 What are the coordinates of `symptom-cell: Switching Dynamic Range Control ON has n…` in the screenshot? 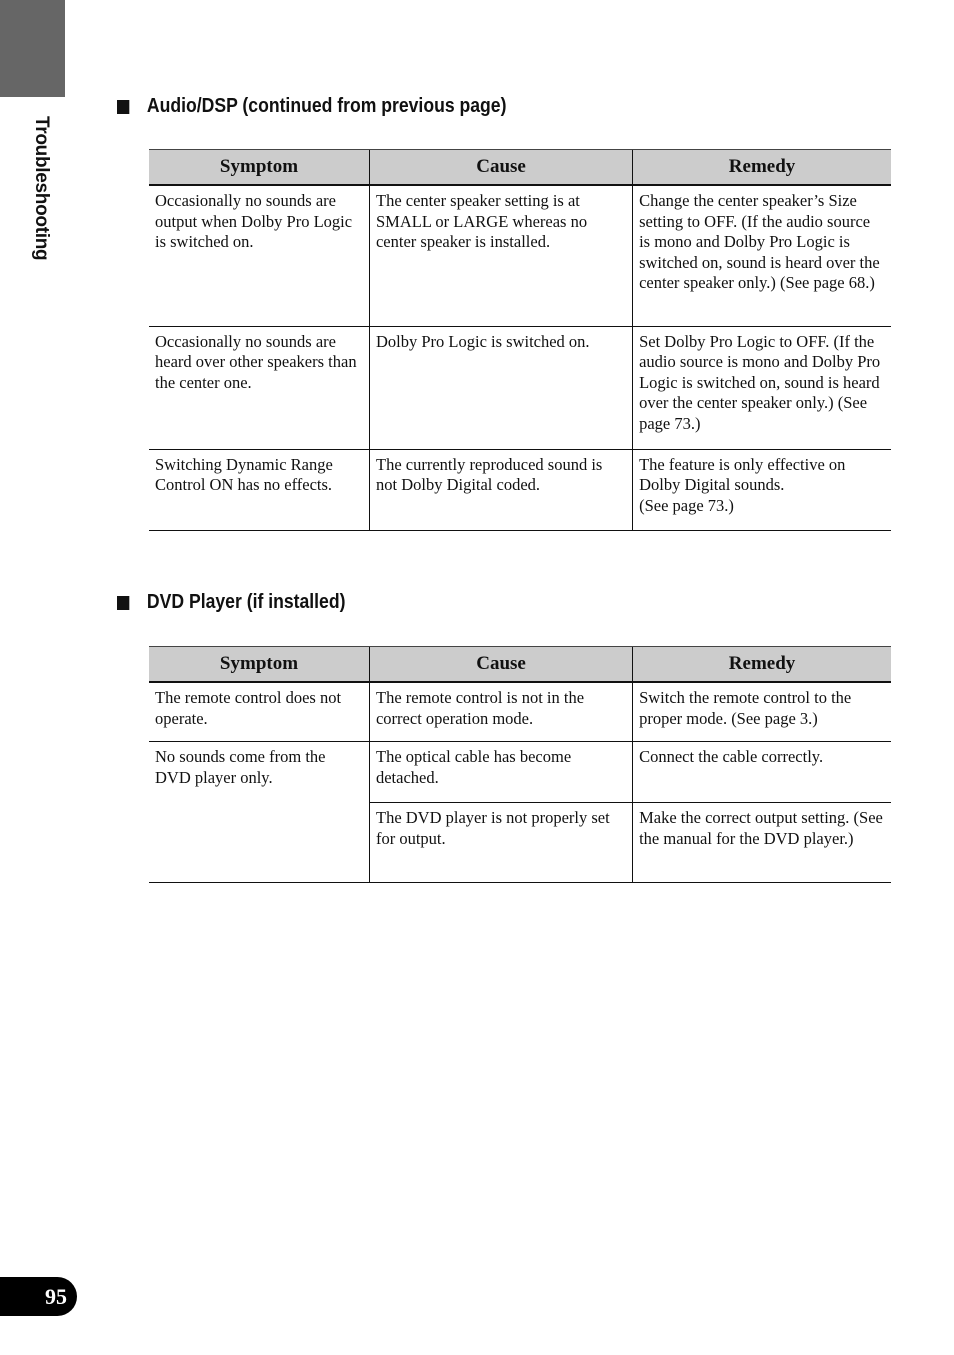 It's located at (259, 490).